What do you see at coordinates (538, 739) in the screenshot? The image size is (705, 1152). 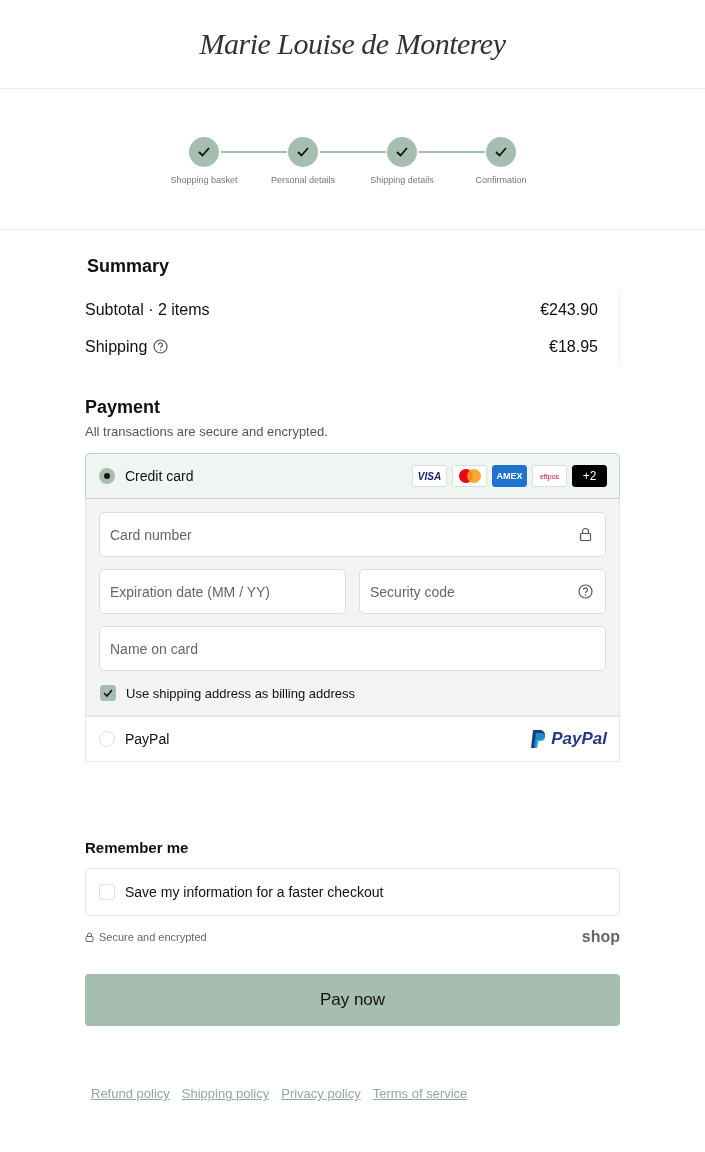 I see `p-mark-icon` at bounding box center [538, 739].